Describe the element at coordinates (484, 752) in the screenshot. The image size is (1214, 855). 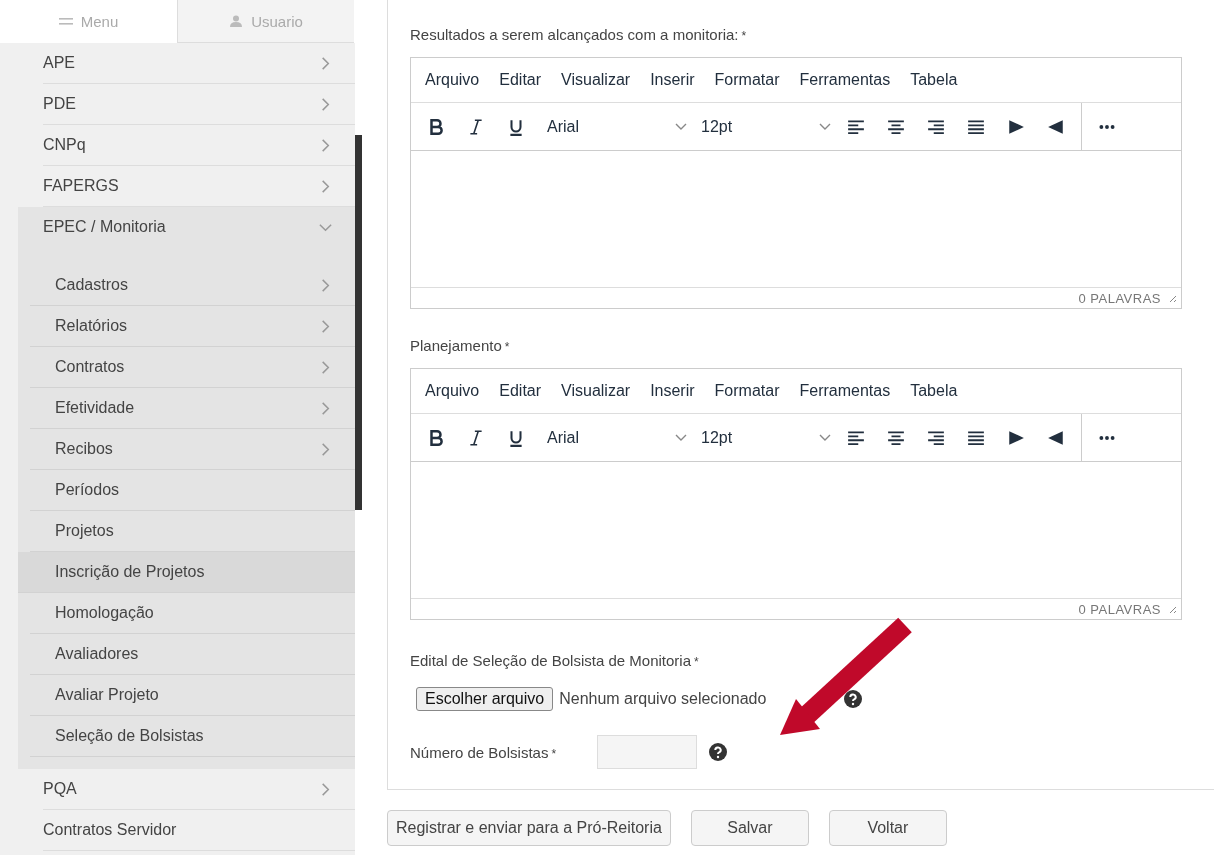
I see `field-label: Número de Bolsistas *` at that location.